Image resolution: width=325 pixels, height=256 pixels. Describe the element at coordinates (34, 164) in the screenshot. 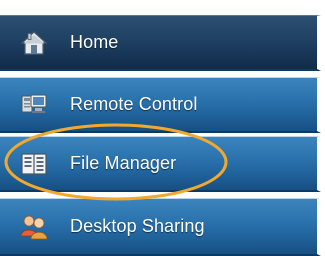

I see `file-manager-icon` at that location.